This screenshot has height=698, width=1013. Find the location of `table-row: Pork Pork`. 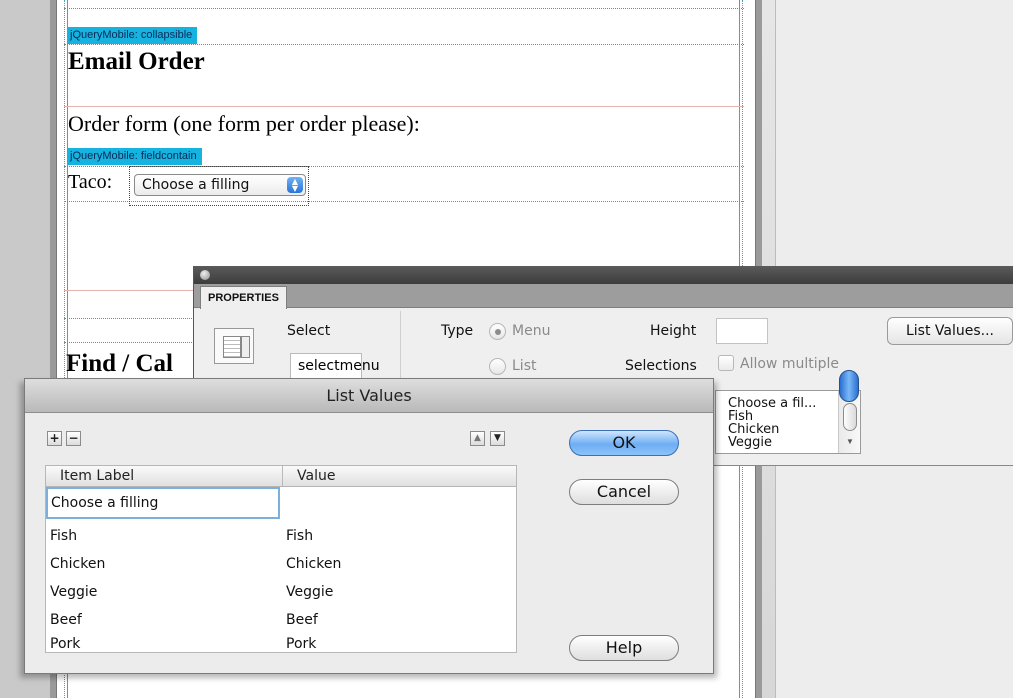

table-row: Pork Pork is located at coordinates (281, 644).